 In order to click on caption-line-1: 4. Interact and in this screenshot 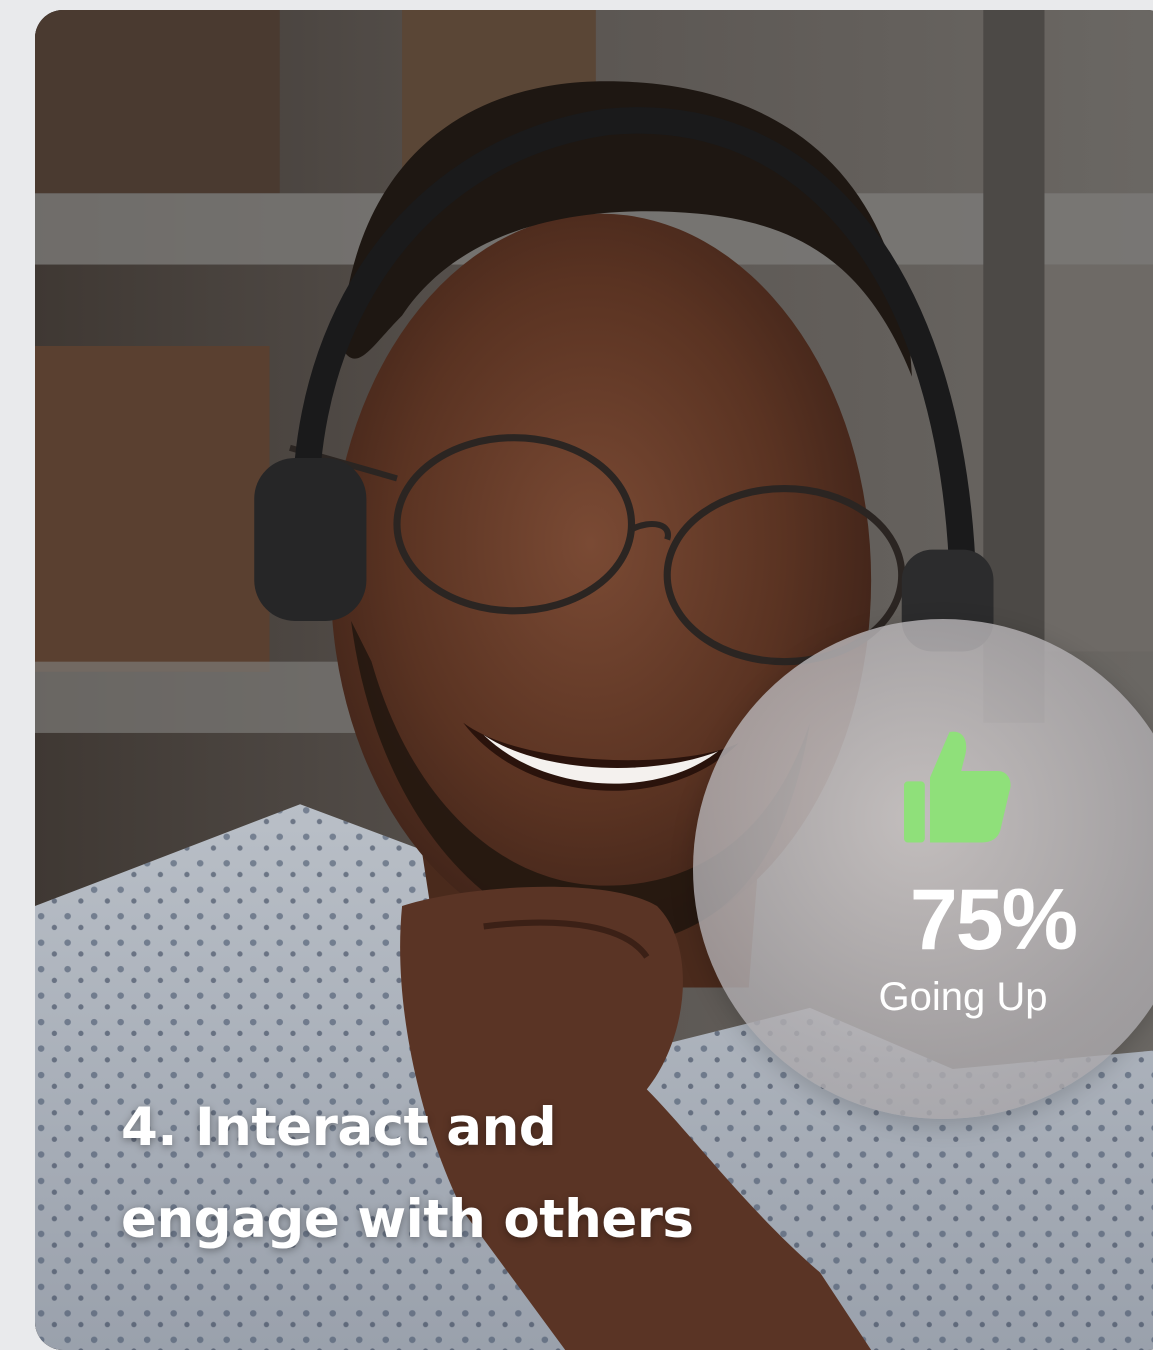, I will do `click(339, 1127)`.